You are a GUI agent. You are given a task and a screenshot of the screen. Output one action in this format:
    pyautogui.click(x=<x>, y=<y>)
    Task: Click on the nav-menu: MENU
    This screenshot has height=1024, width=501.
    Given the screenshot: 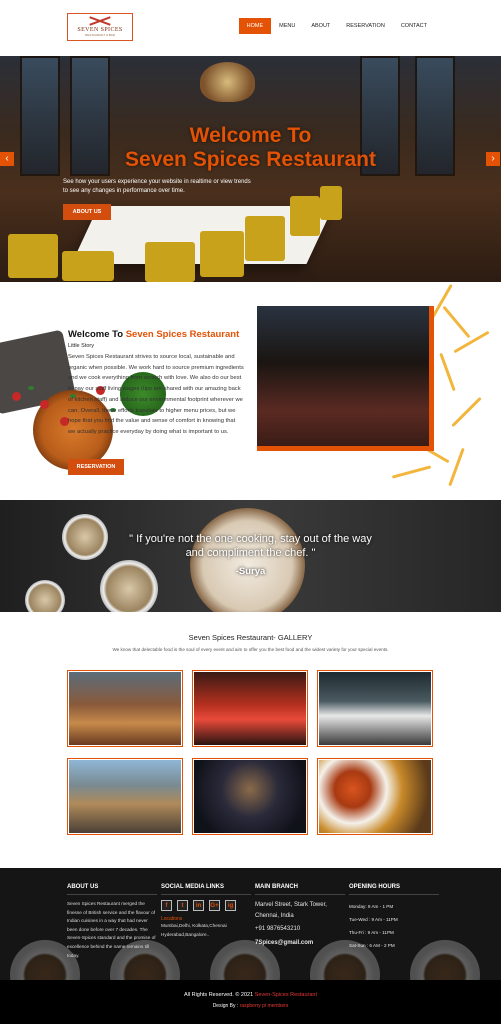 What is the action you would take?
    pyautogui.click(x=287, y=26)
    